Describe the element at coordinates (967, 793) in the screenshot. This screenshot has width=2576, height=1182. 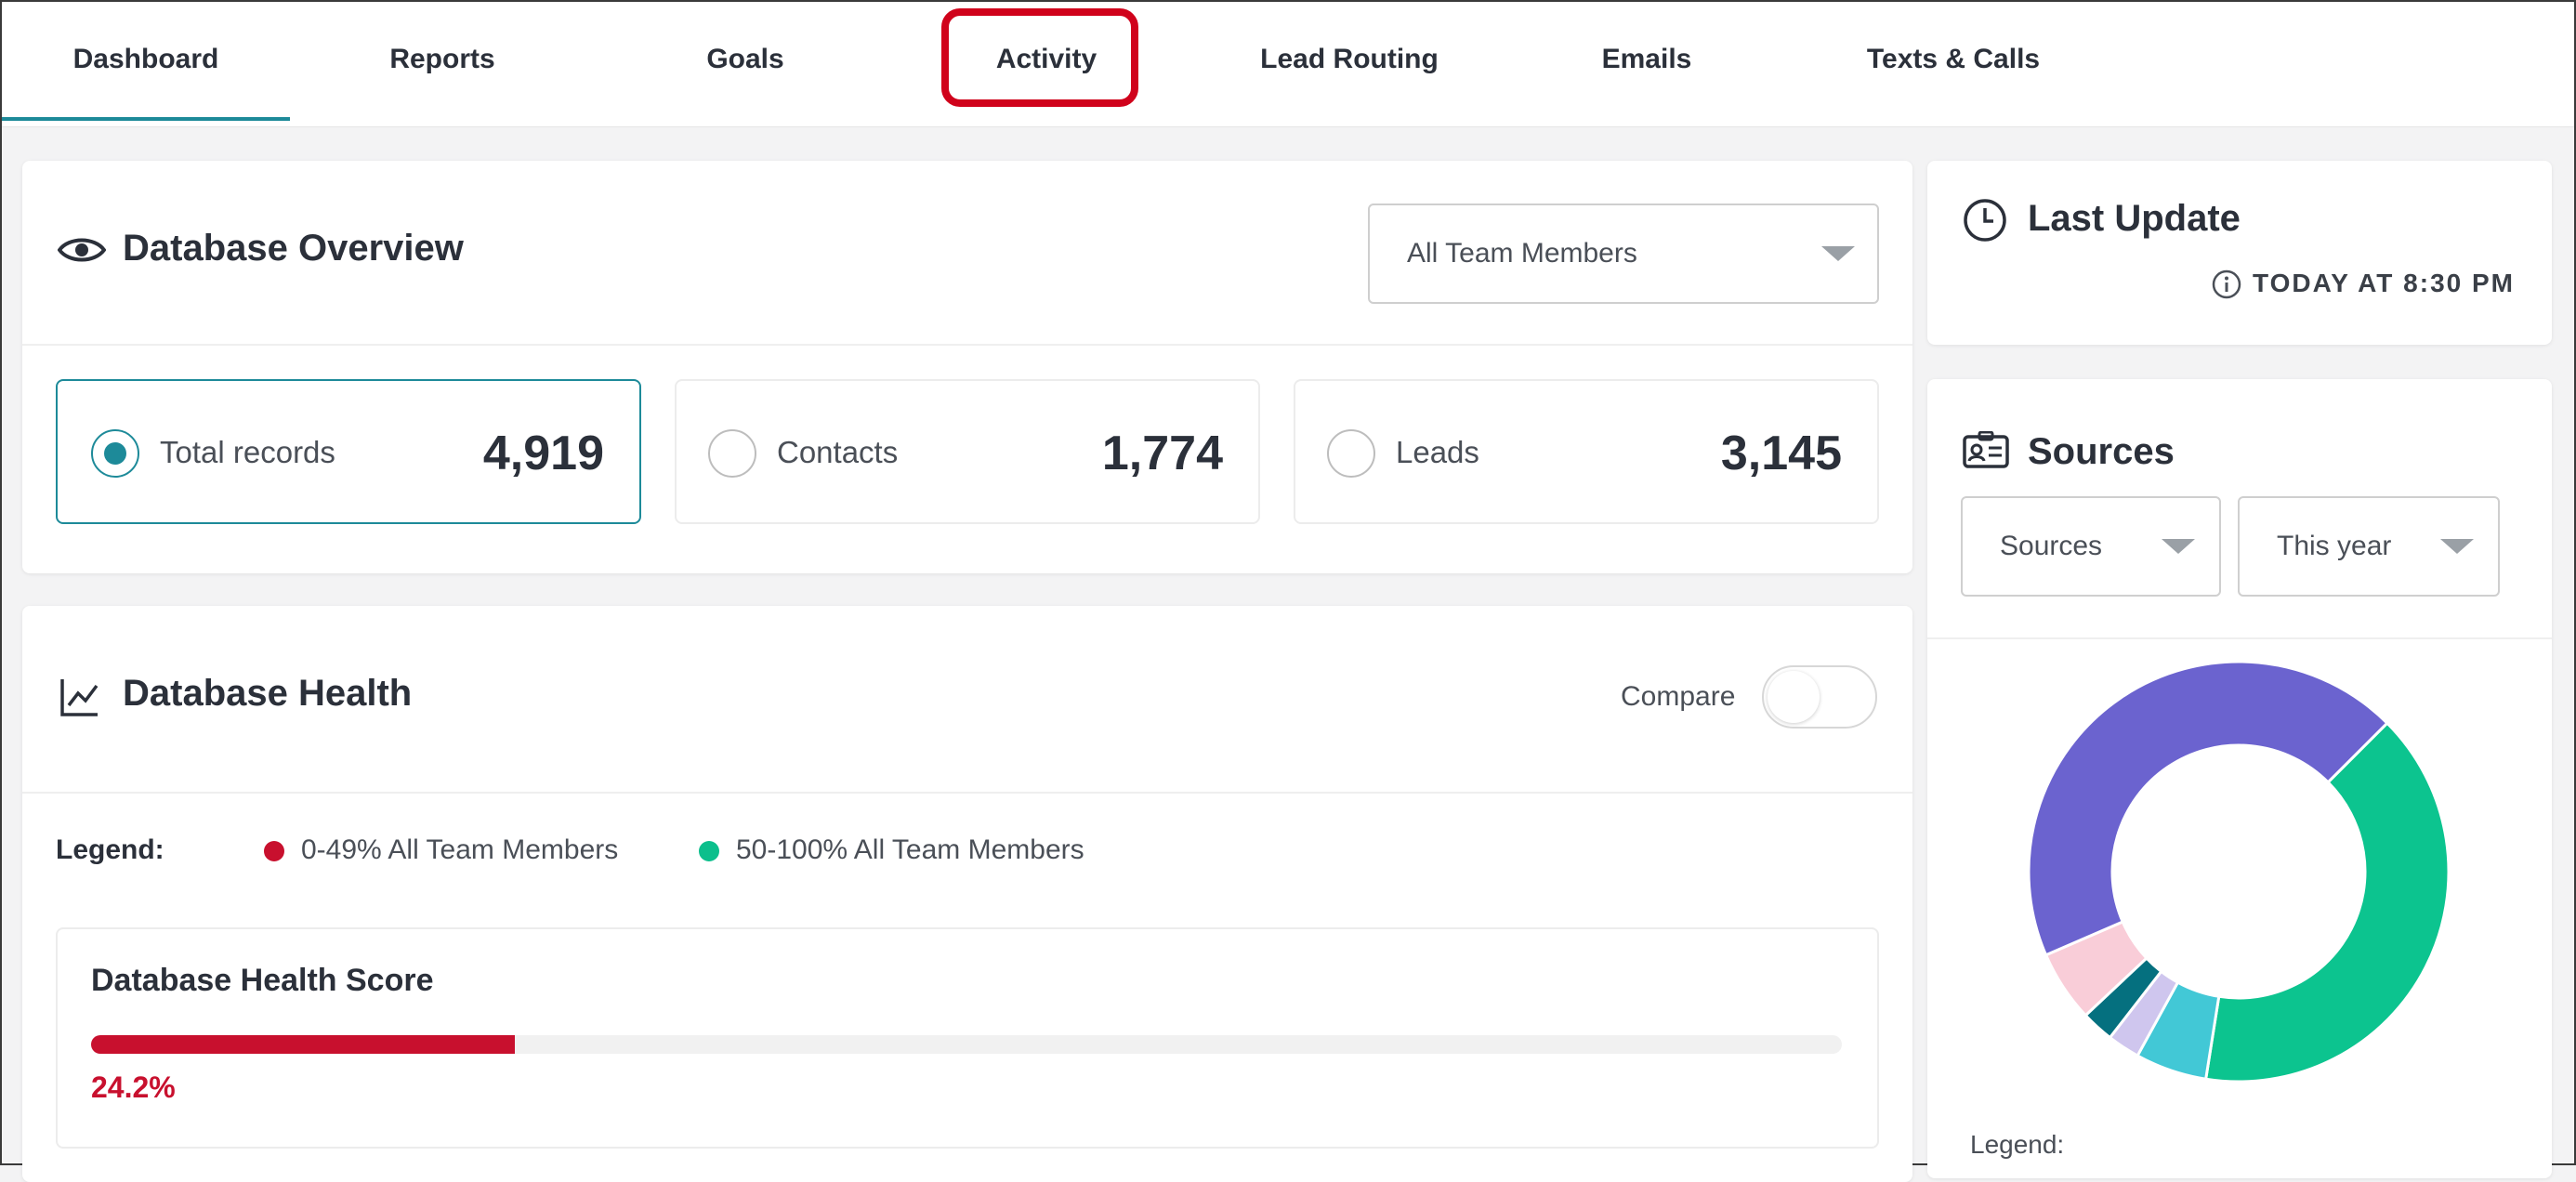
I see `health-divider` at that location.